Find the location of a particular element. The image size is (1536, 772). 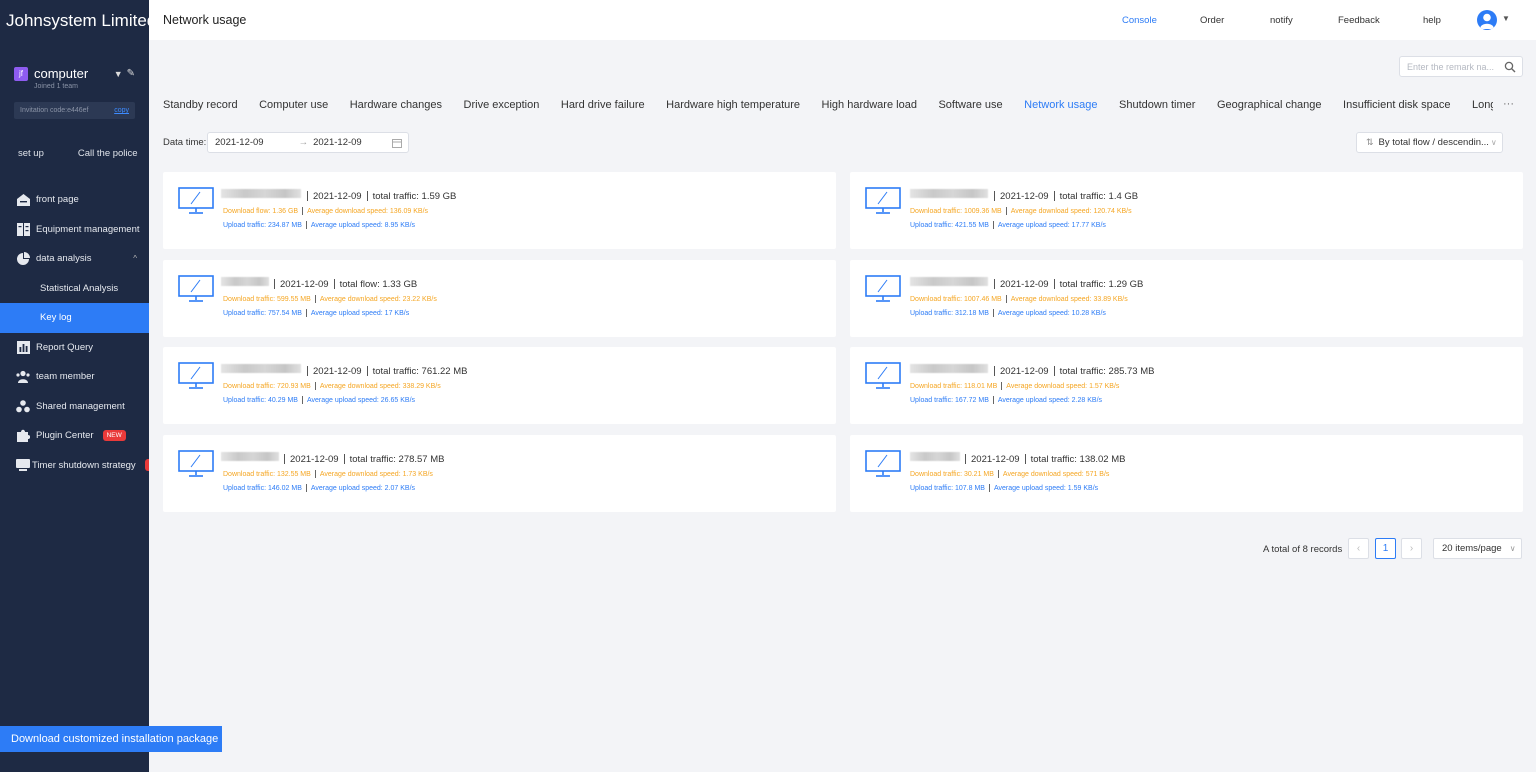

user-icon is located at coordinates (1487, 21).